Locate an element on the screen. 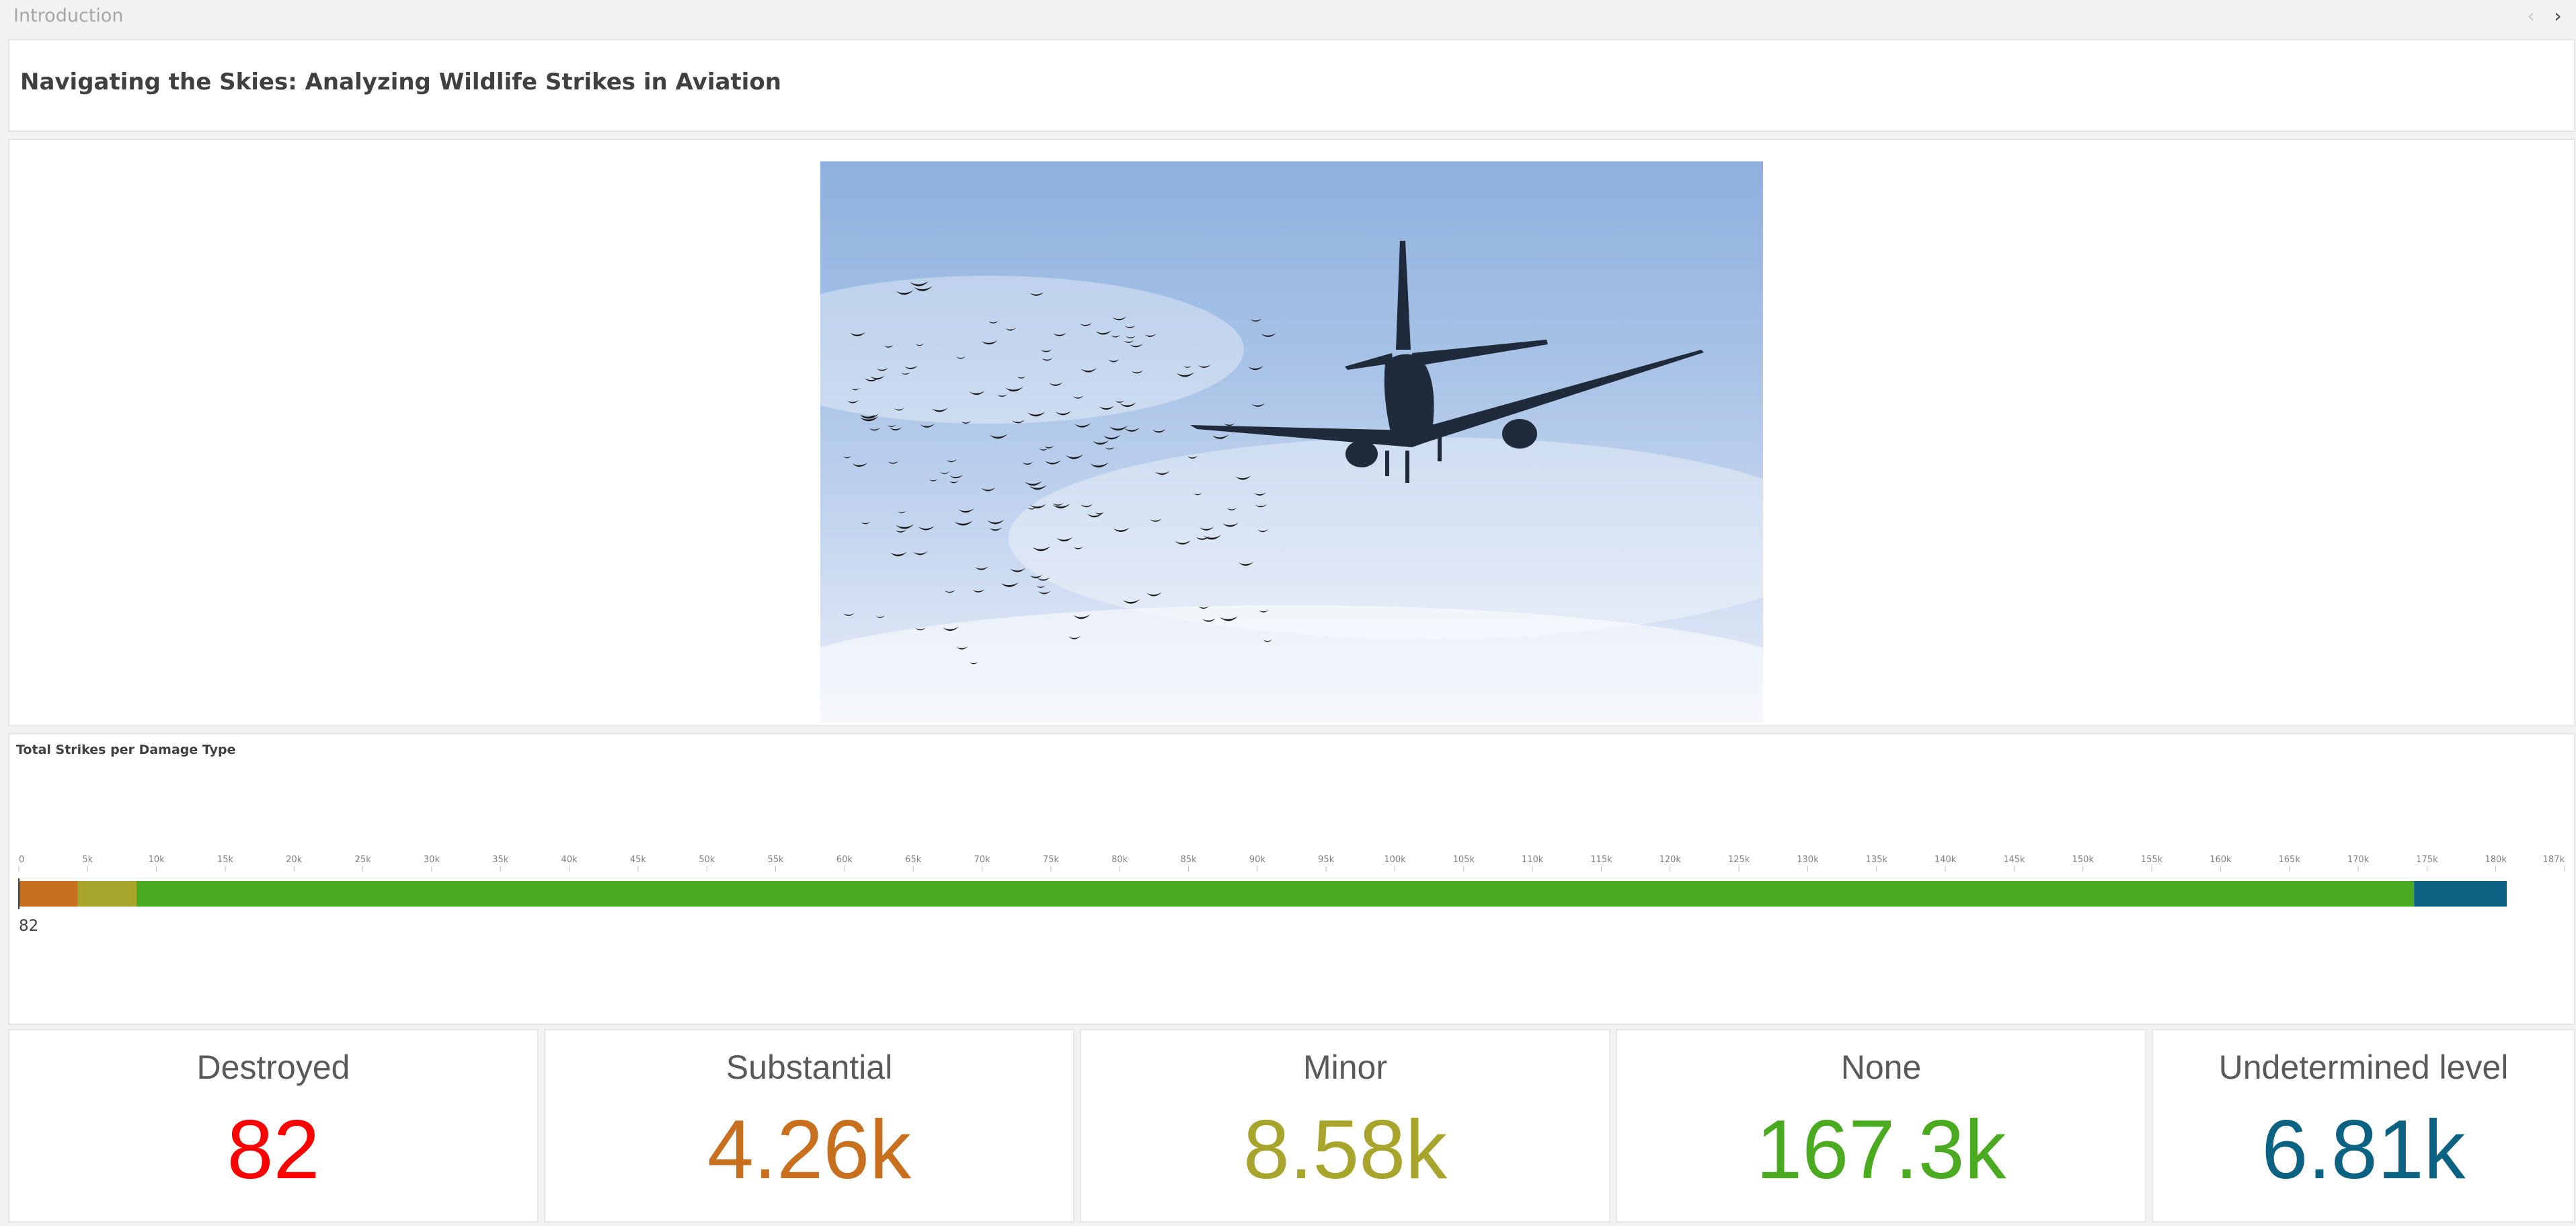 The height and width of the screenshot is (1226, 2576). x-tick-label: 40k is located at coordinates (570, 860).